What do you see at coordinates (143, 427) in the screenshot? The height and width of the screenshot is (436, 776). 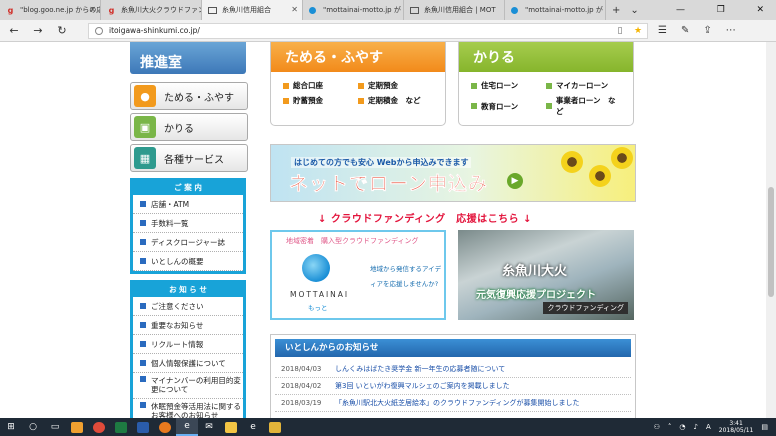 I see `word-icon` at bounding box center [143, 427].